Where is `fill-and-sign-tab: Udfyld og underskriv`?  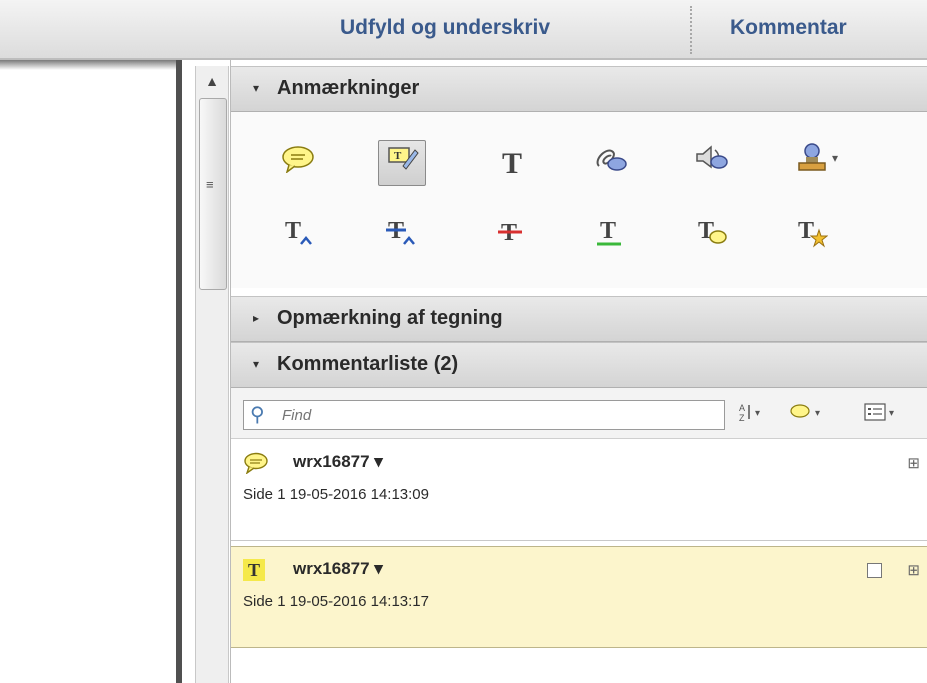
fill-and-sign-tab: Udfyld og underskriv is located at coordinates (445, 28).